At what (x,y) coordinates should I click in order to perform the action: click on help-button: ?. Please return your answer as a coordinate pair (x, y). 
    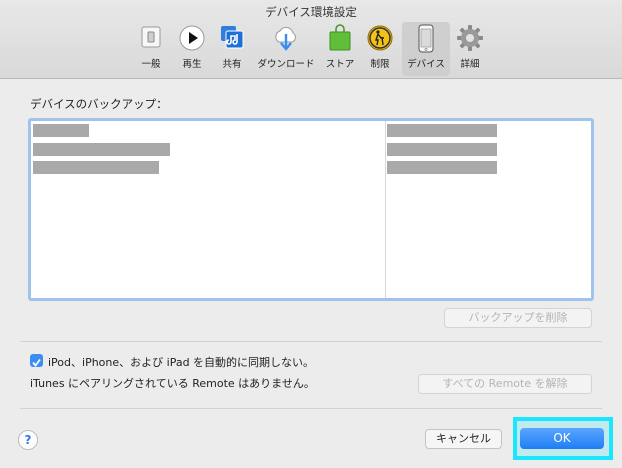
    Looking at the image, I should click on (28, 440).